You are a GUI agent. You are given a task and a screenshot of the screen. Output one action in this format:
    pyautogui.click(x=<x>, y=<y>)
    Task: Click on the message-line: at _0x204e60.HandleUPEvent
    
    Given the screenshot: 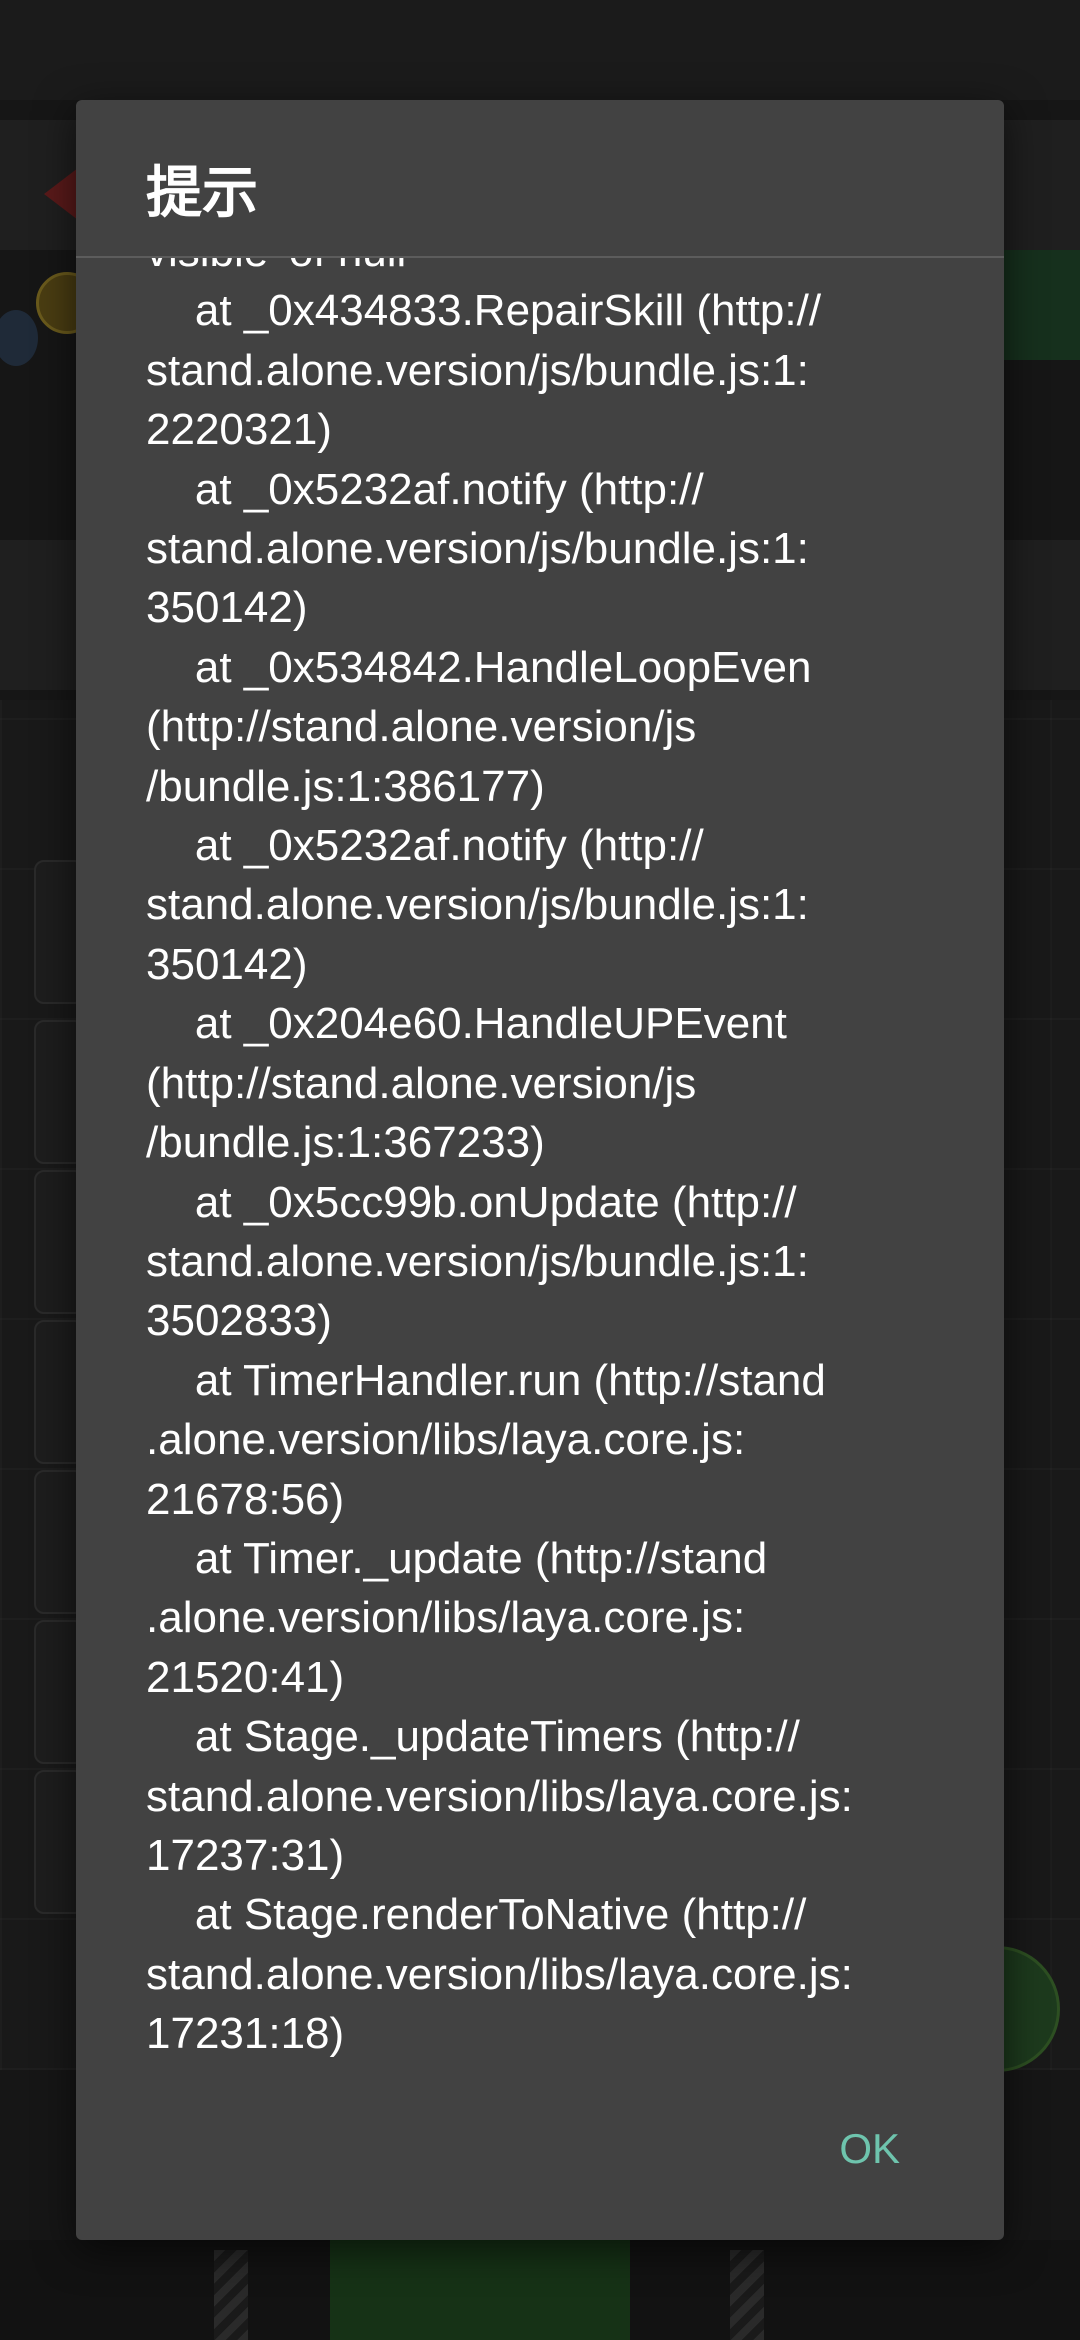 What is the action you would take?
    pyautogui.click(x=466, y=1024)
    